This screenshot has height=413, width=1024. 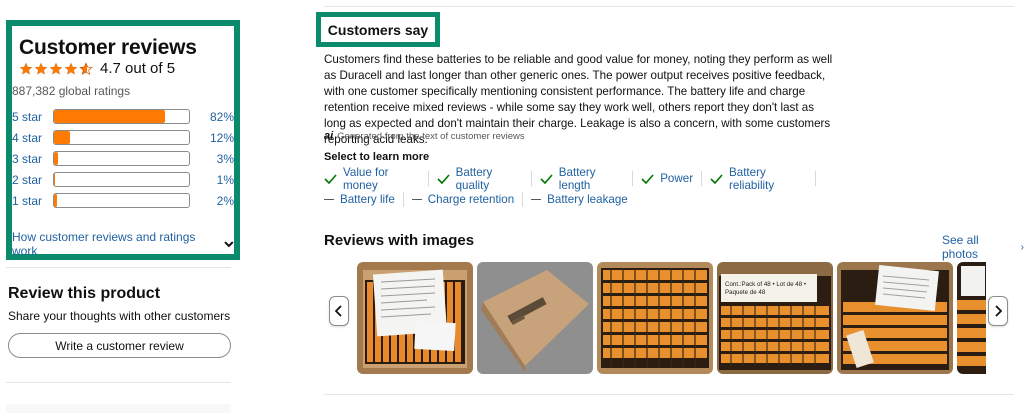 What do you see at coordinates (212, 138) in the screenshot?
I see `histogram-percent: 12%` at bounding box center [212, 138].